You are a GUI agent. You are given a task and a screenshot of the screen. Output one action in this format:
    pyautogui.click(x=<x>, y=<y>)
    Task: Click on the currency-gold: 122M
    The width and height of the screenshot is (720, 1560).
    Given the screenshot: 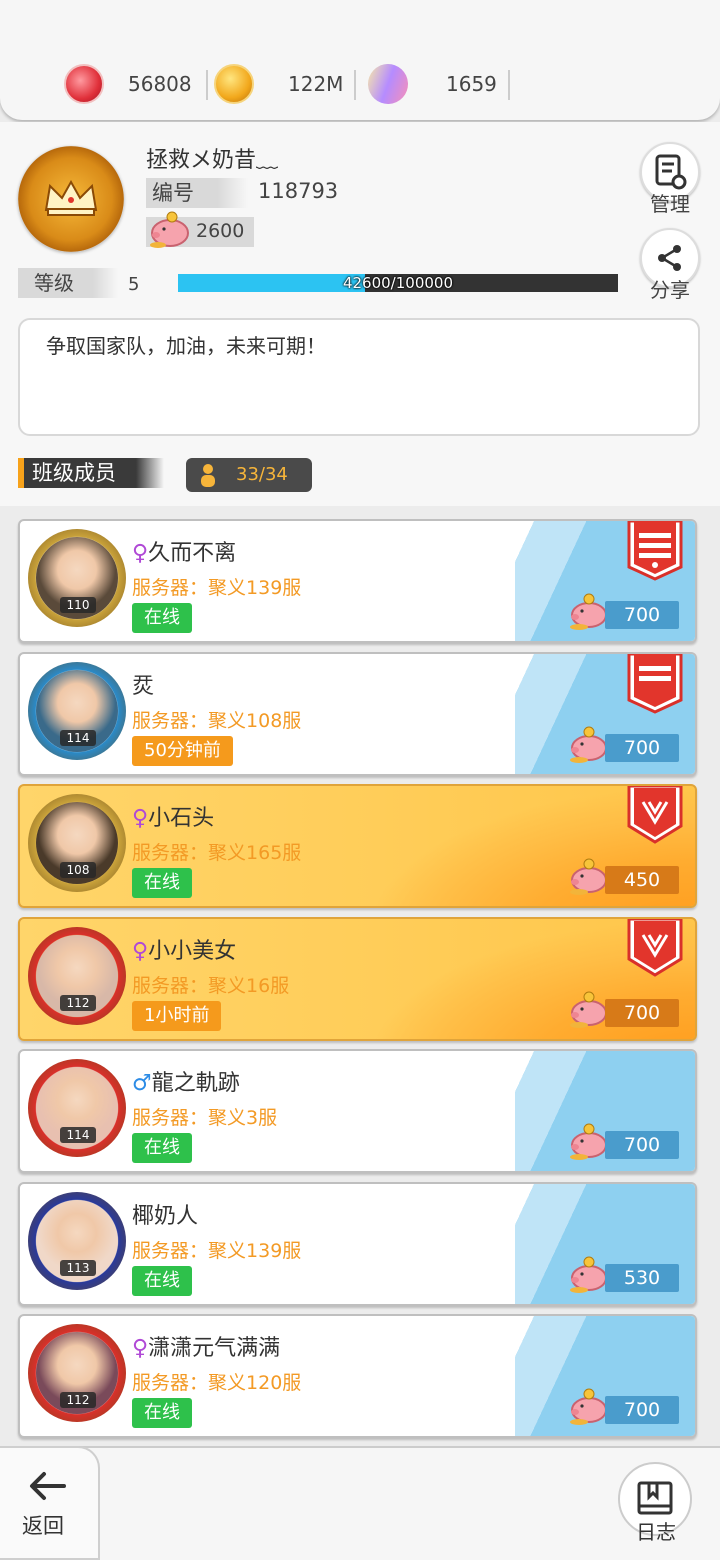 What is the action you would take?
    pyautogui.click(x=278, y=84)
    